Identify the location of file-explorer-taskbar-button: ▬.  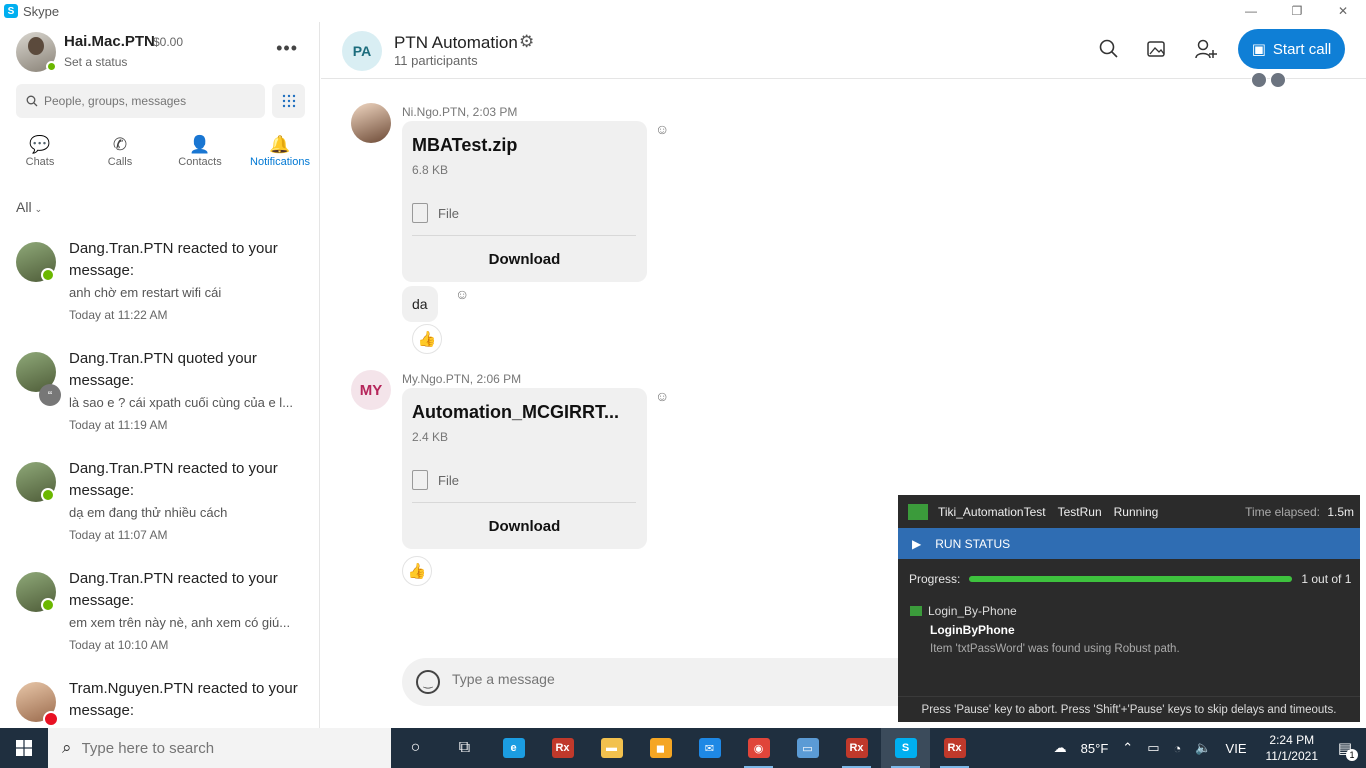
(611, 748).